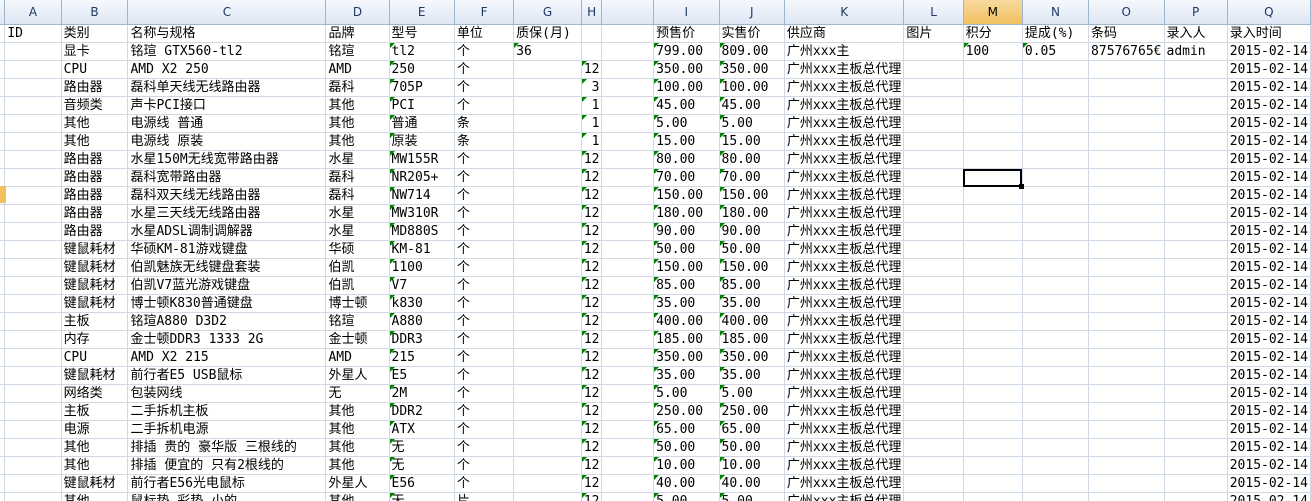  What do you see at coordinates (686, 483) in the screenshot?
I see `cell-pre-price: 40.00` at bounding box center [686, 483].